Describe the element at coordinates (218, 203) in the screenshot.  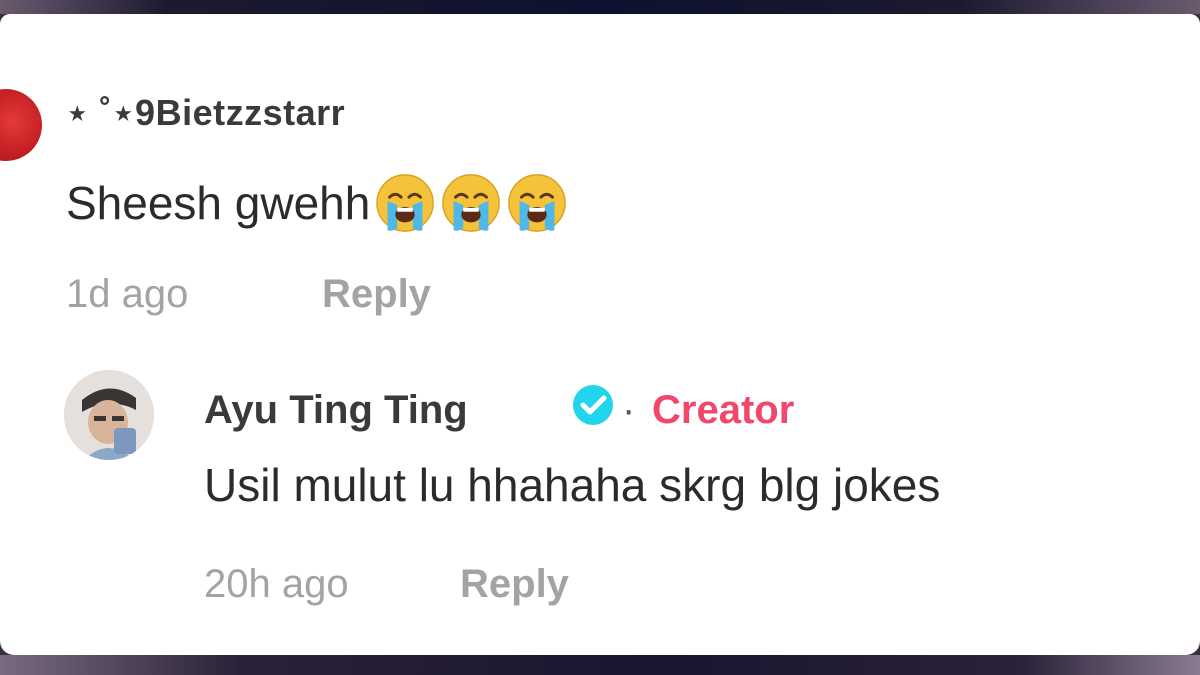
I see `comment-text-content: Sheesh gwehh` at that location.